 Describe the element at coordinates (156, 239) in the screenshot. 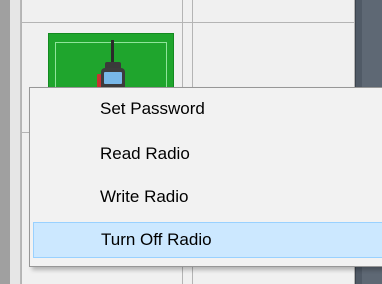

I see `menu-item-label: Turn Off Radio` at that location.